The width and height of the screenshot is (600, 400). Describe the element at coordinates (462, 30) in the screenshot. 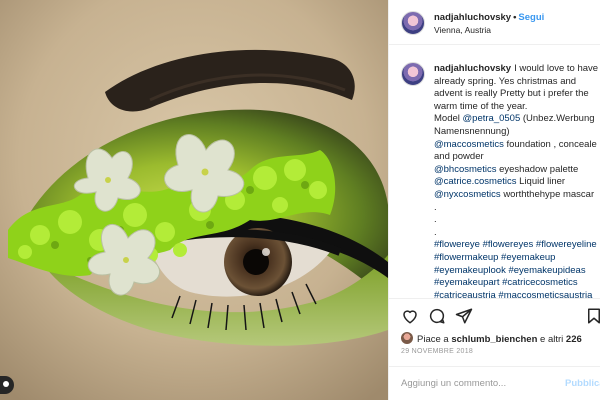

I see `location-link: Vienna, Austria` at that location.